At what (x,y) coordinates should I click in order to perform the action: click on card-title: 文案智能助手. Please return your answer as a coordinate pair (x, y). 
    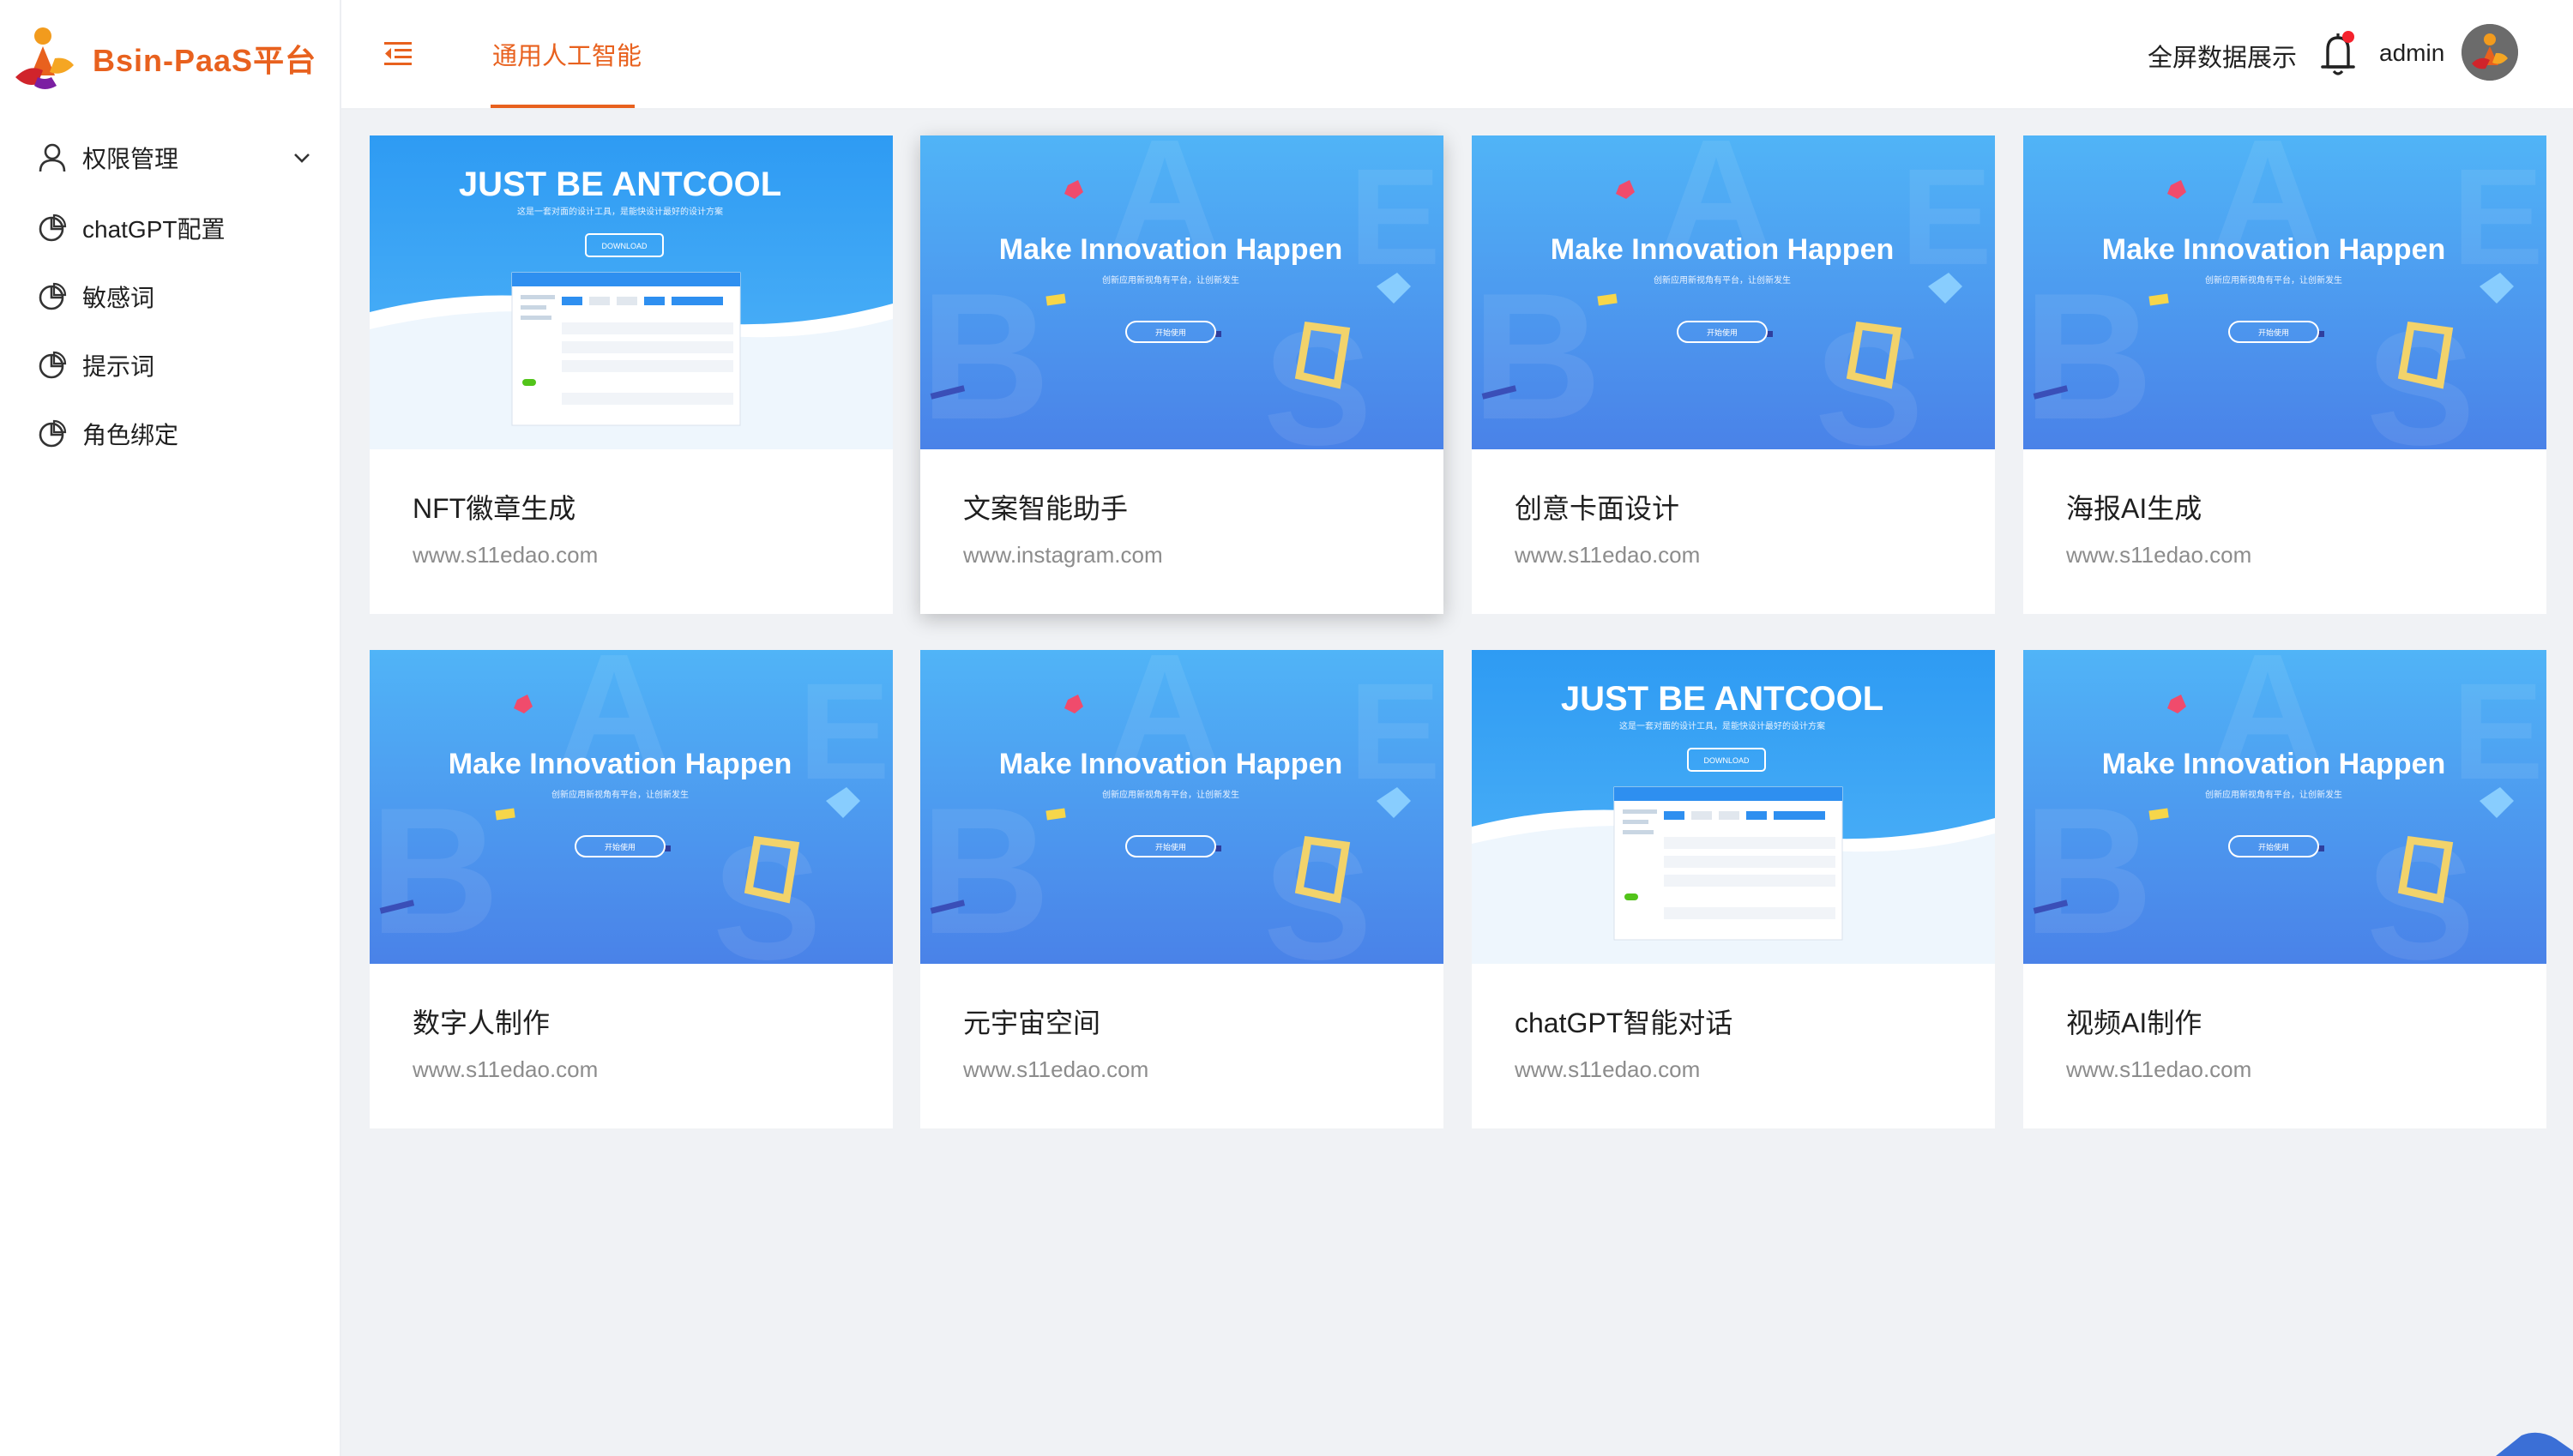
    Looking at the image, I should click on (1046, 509).